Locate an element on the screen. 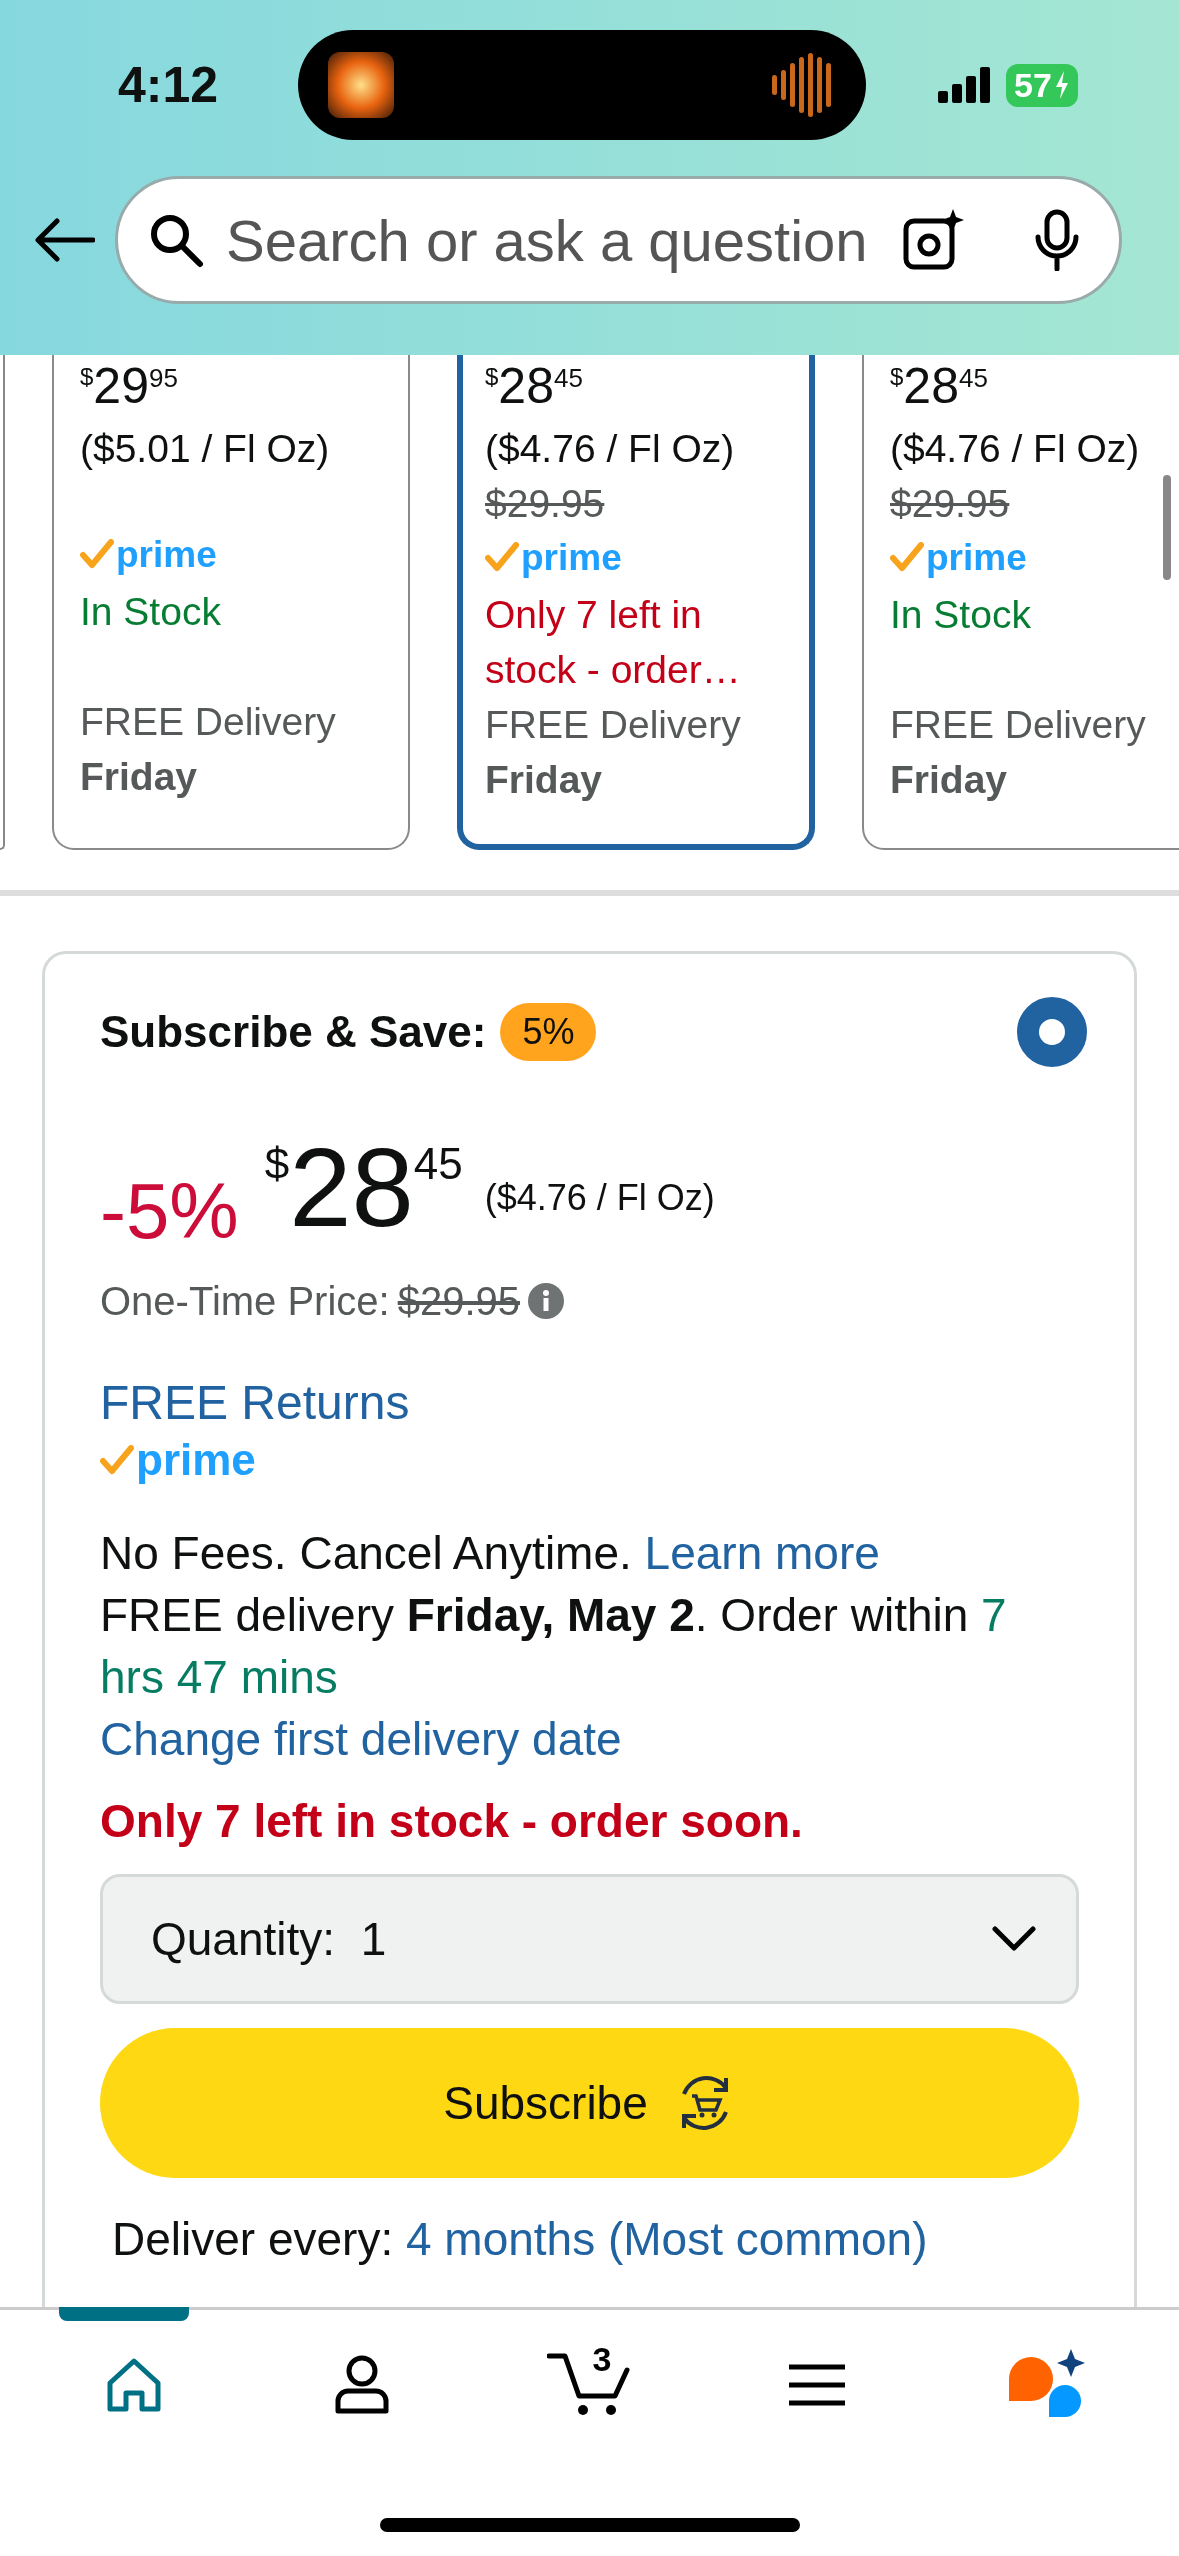  nav-tab: 3 is located at coordinates (589, 2385).